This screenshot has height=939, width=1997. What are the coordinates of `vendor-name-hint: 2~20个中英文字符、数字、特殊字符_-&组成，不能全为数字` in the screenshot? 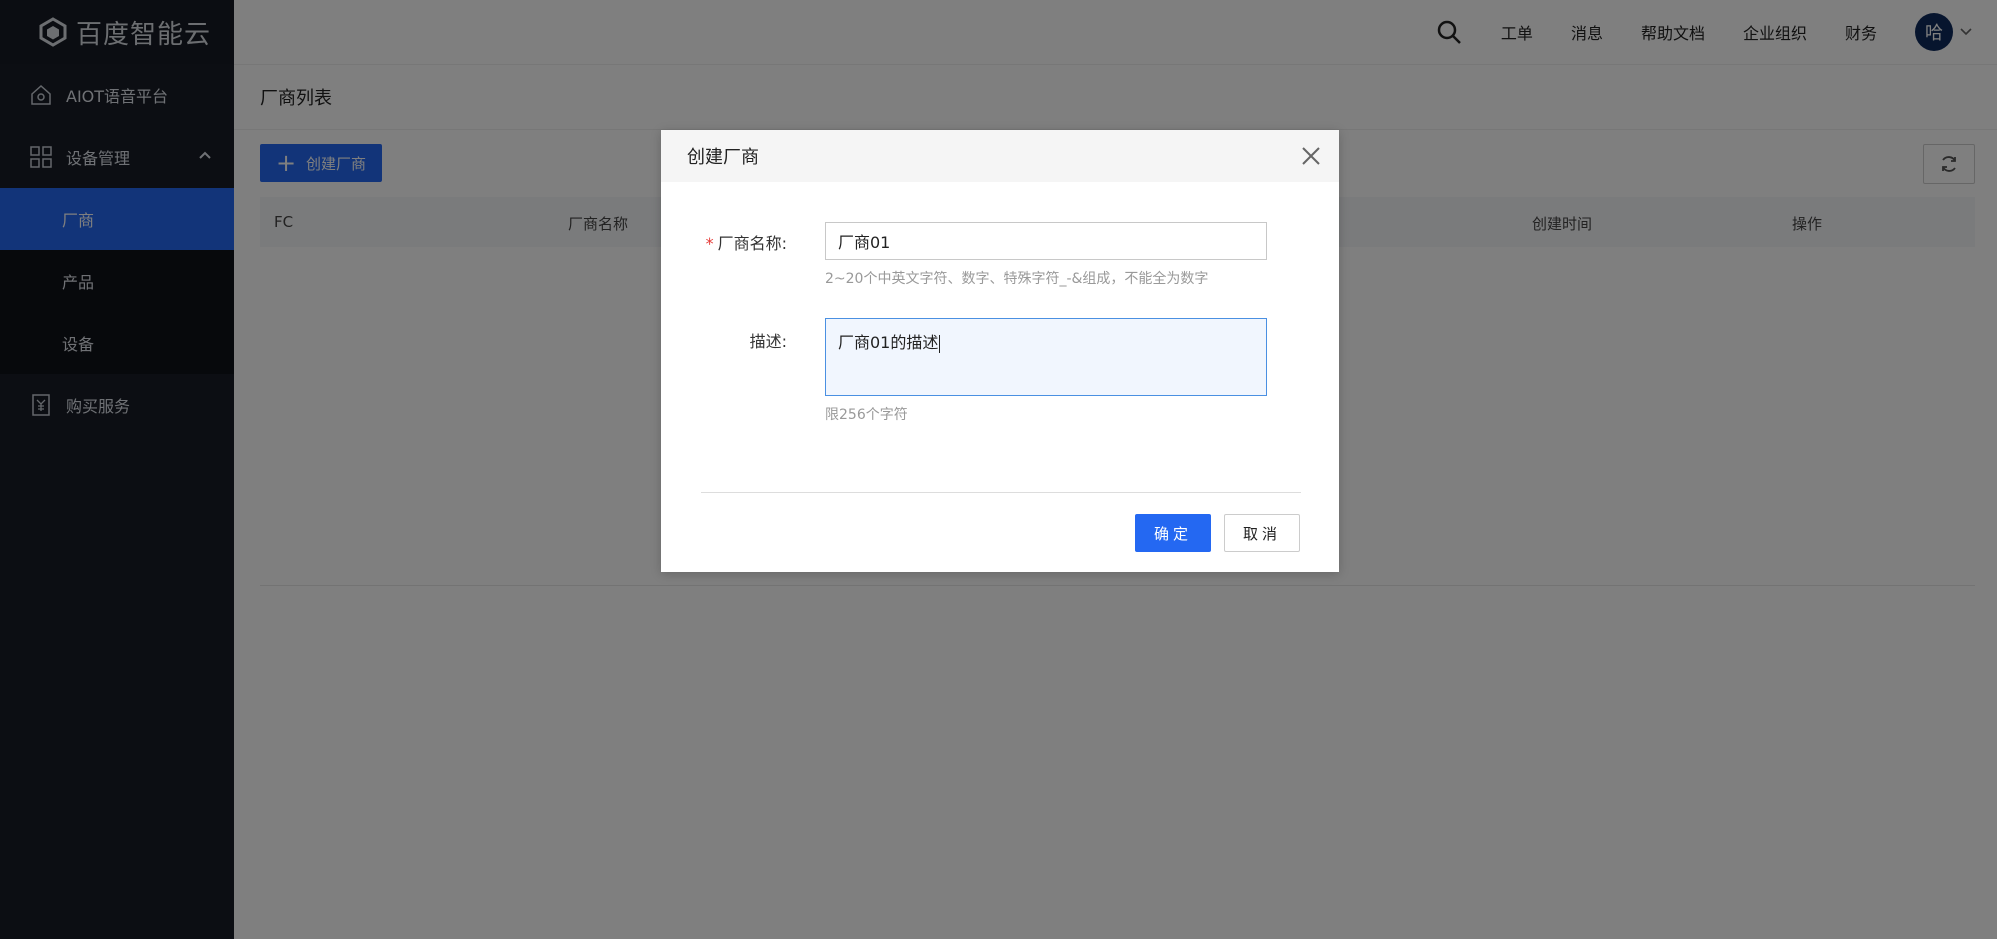 It's located at (1017, 279).